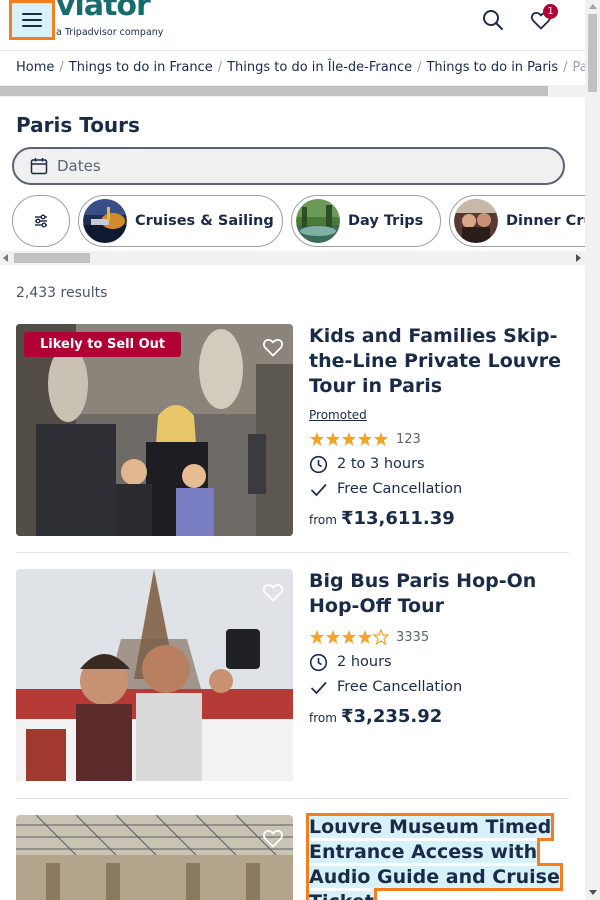  I want to click on calendar-icon, so click(39, 166).